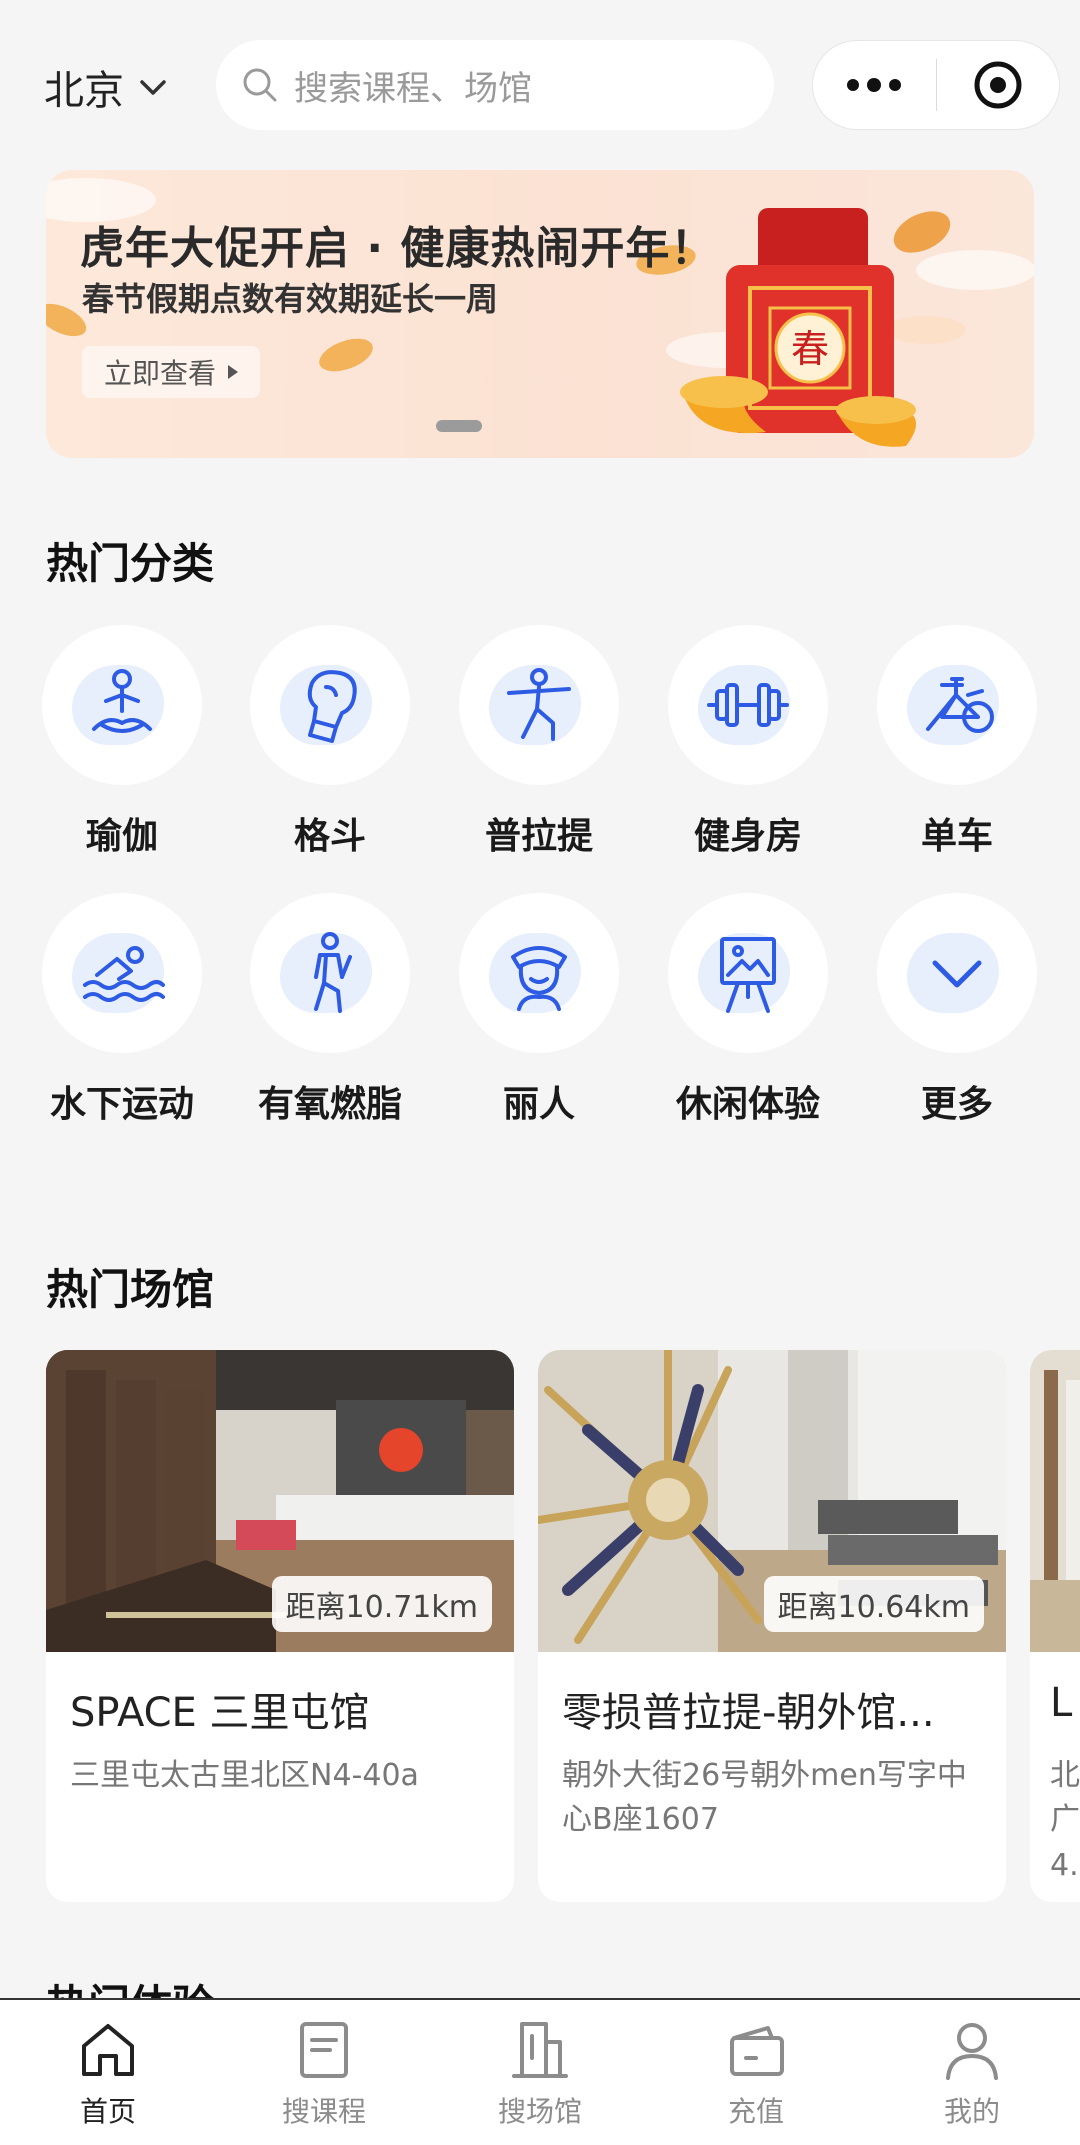 This screenshot has height=2145, width=1080. What do you see at coordinates (972, 2051) in the screenshot?
I see `user-icon` at bounding box center [972, 2051].